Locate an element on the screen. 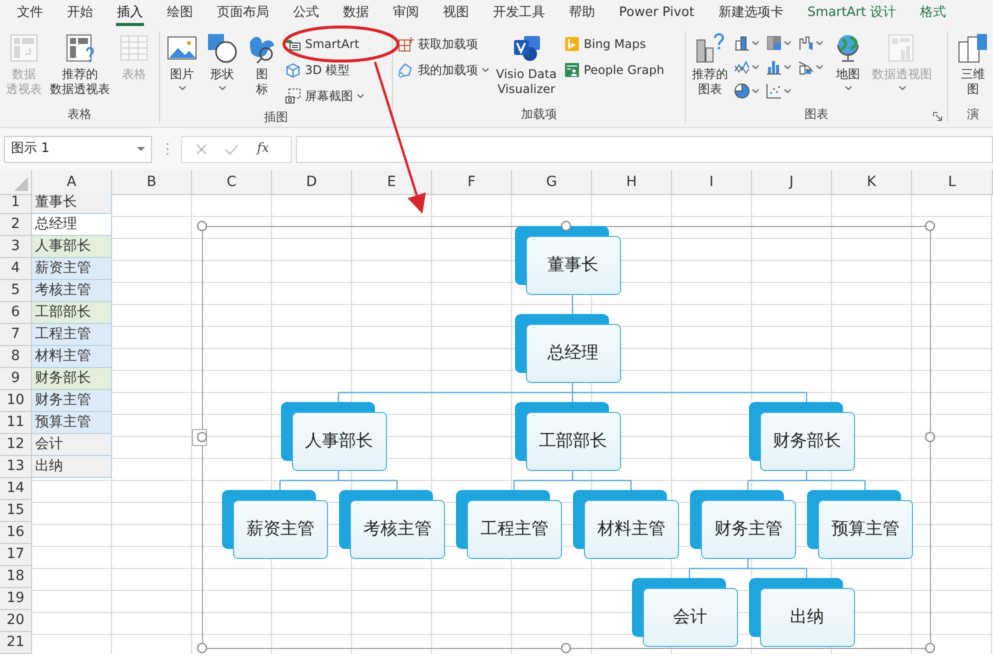  ribbon-button: SmartArt is located at coordinates (324, 44).